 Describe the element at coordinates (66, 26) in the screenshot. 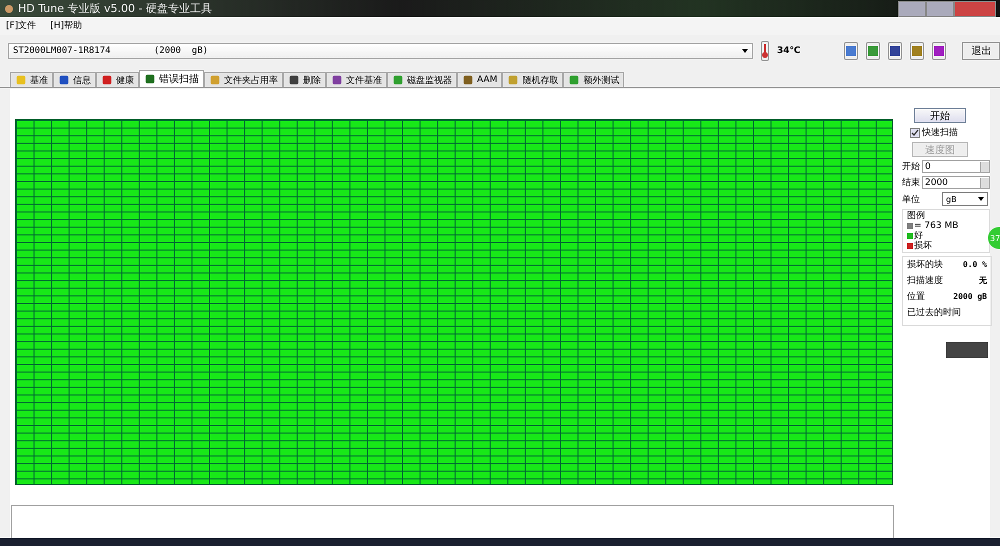

I see `menu-item: [H]帮助` at that location.